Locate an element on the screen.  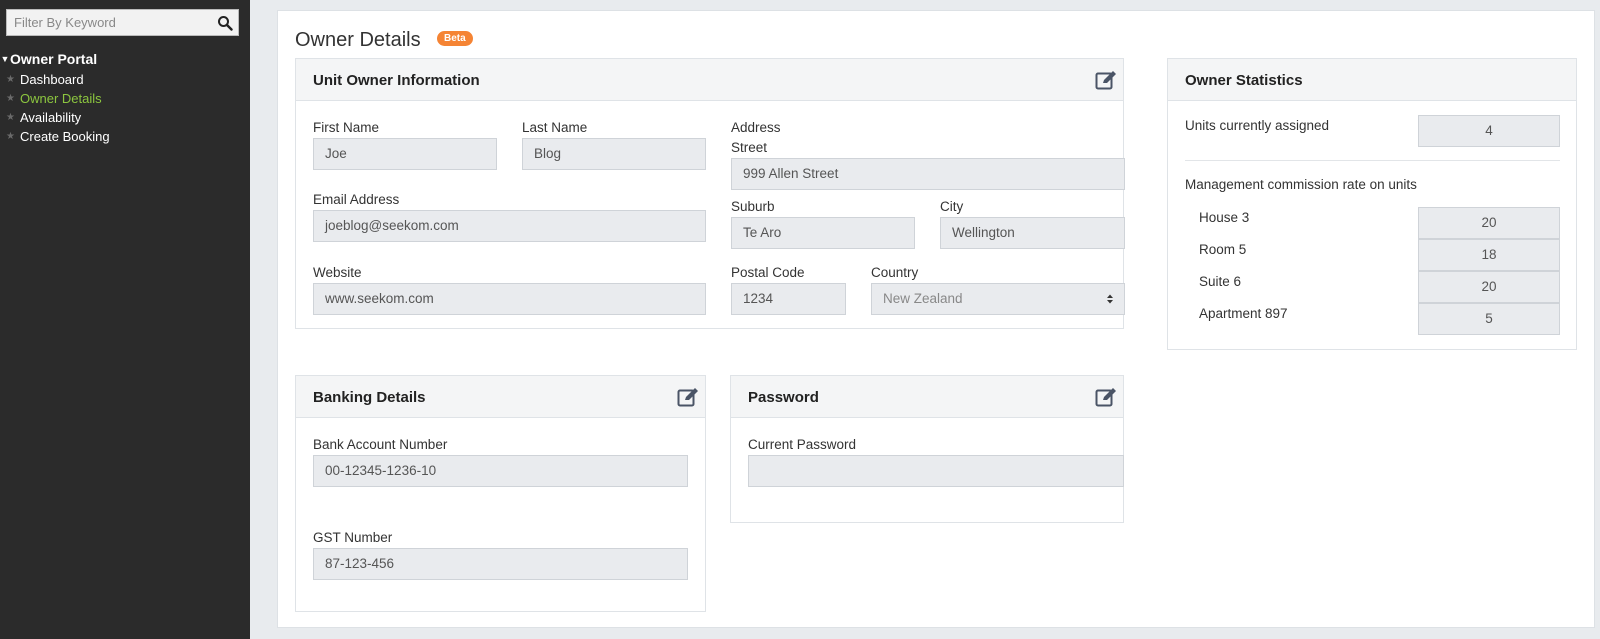
postal-code-label: Postal Code is located at coordinates (768, 272).